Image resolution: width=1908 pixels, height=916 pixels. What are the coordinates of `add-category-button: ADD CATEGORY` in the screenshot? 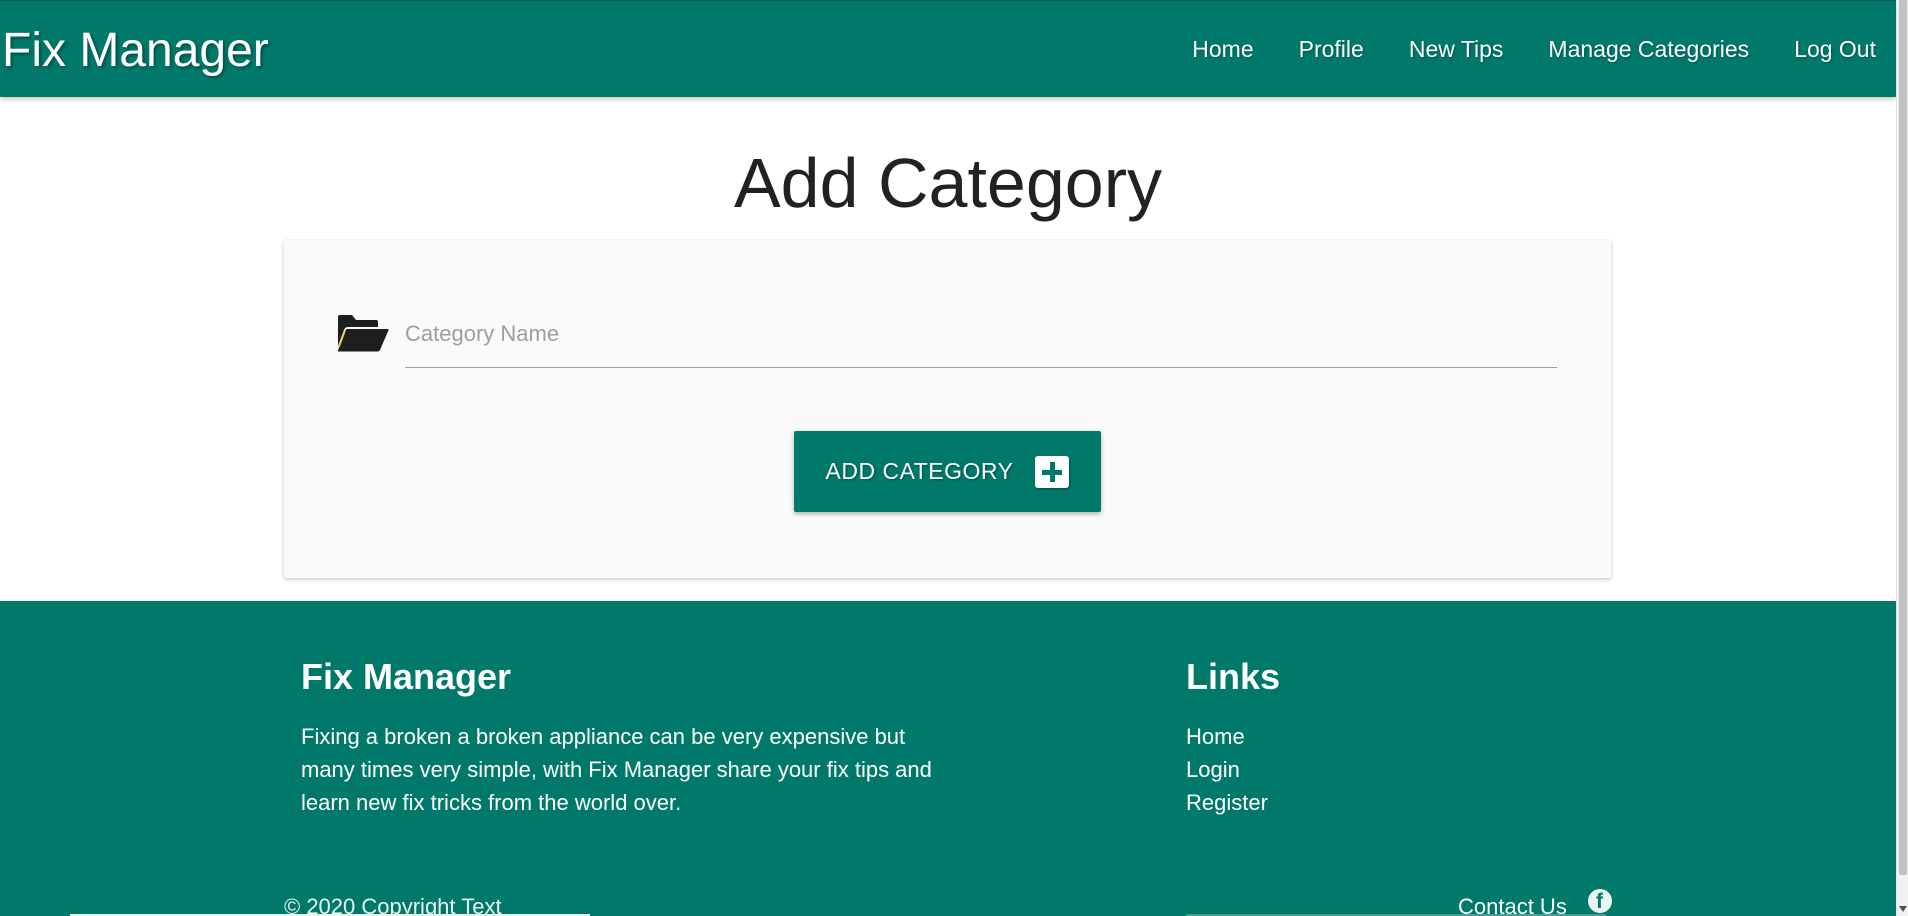 It's located at (947, 471).